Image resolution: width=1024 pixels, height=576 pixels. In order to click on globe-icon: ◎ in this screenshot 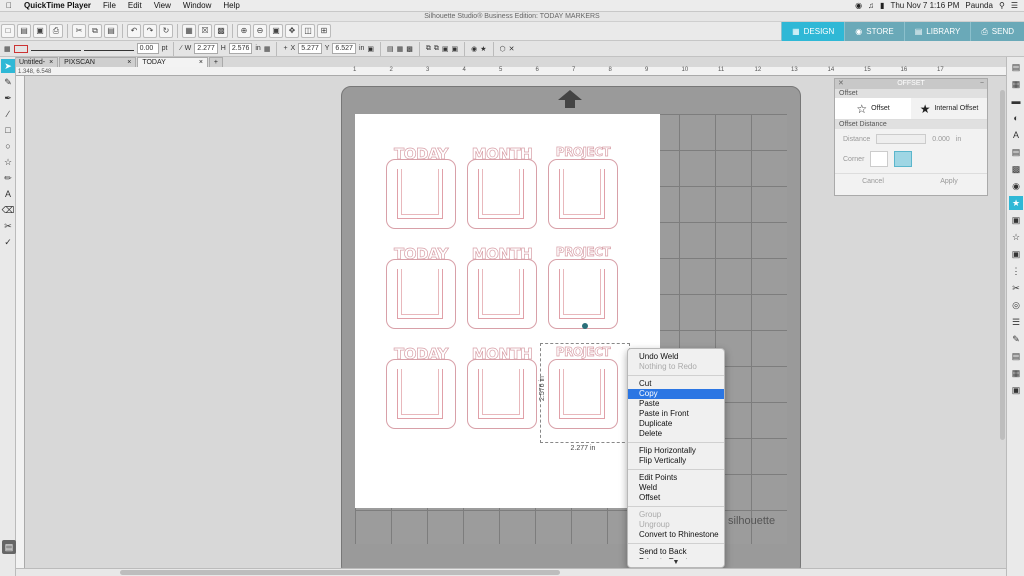, I will do `click(1016, 305)`.